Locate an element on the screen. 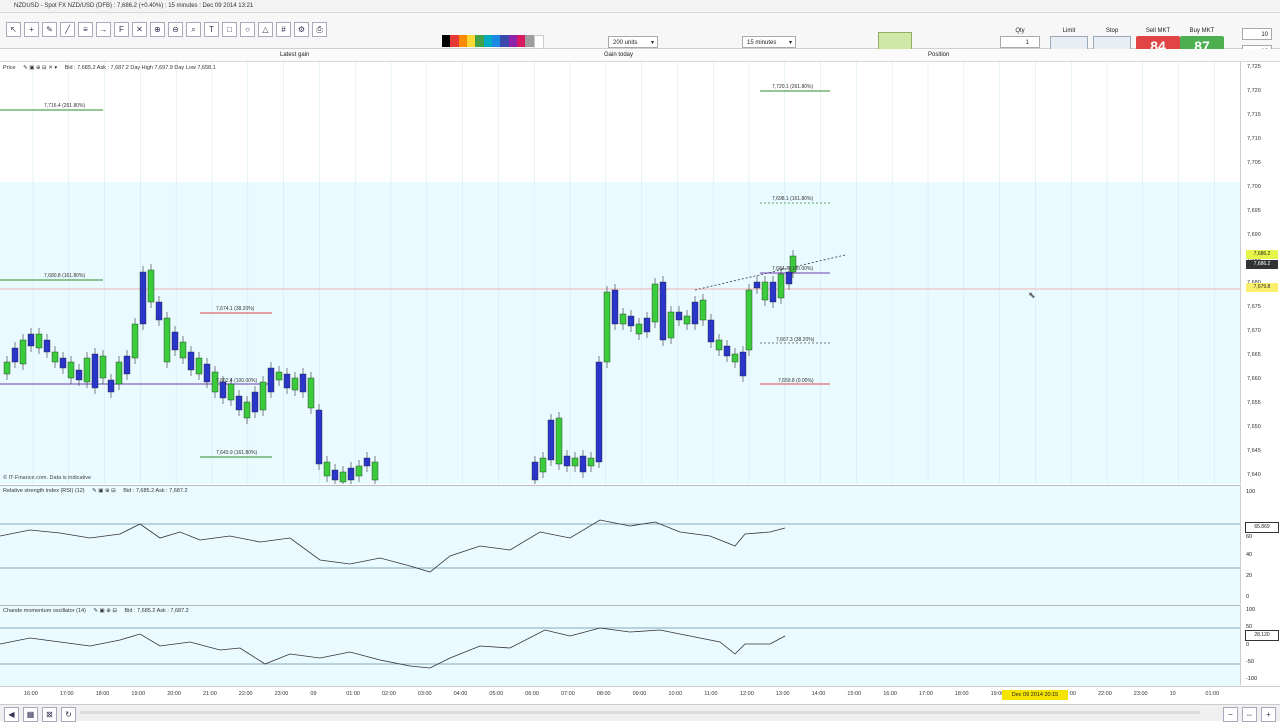  grid-icon: # is located at coordinates (283, 29).